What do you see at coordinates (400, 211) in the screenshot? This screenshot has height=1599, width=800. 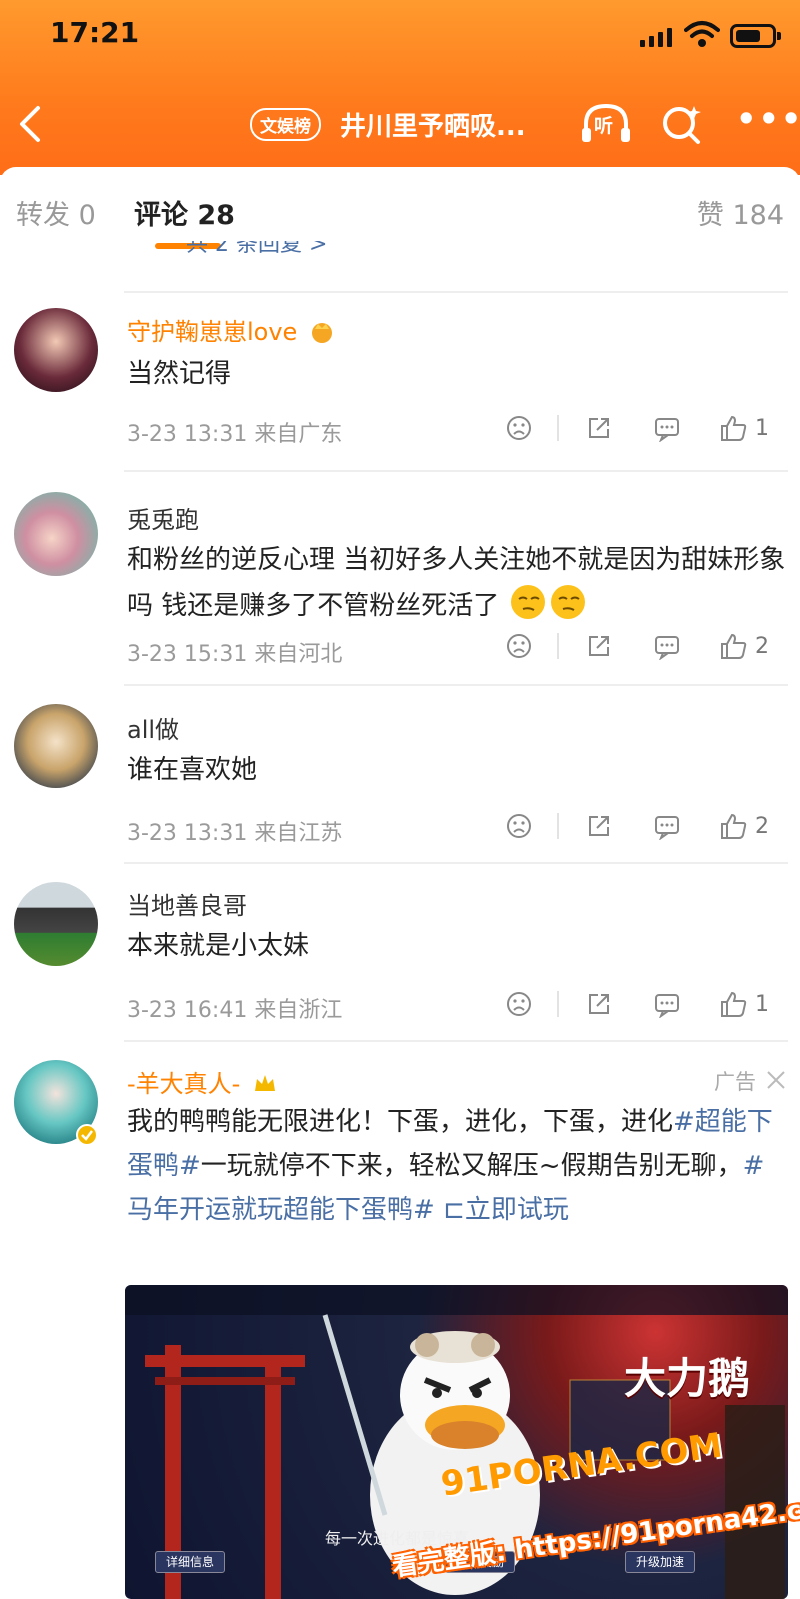 I see `tab-bar: 转发 0 评论 28 赞 184` at bounding box center [400, 211].